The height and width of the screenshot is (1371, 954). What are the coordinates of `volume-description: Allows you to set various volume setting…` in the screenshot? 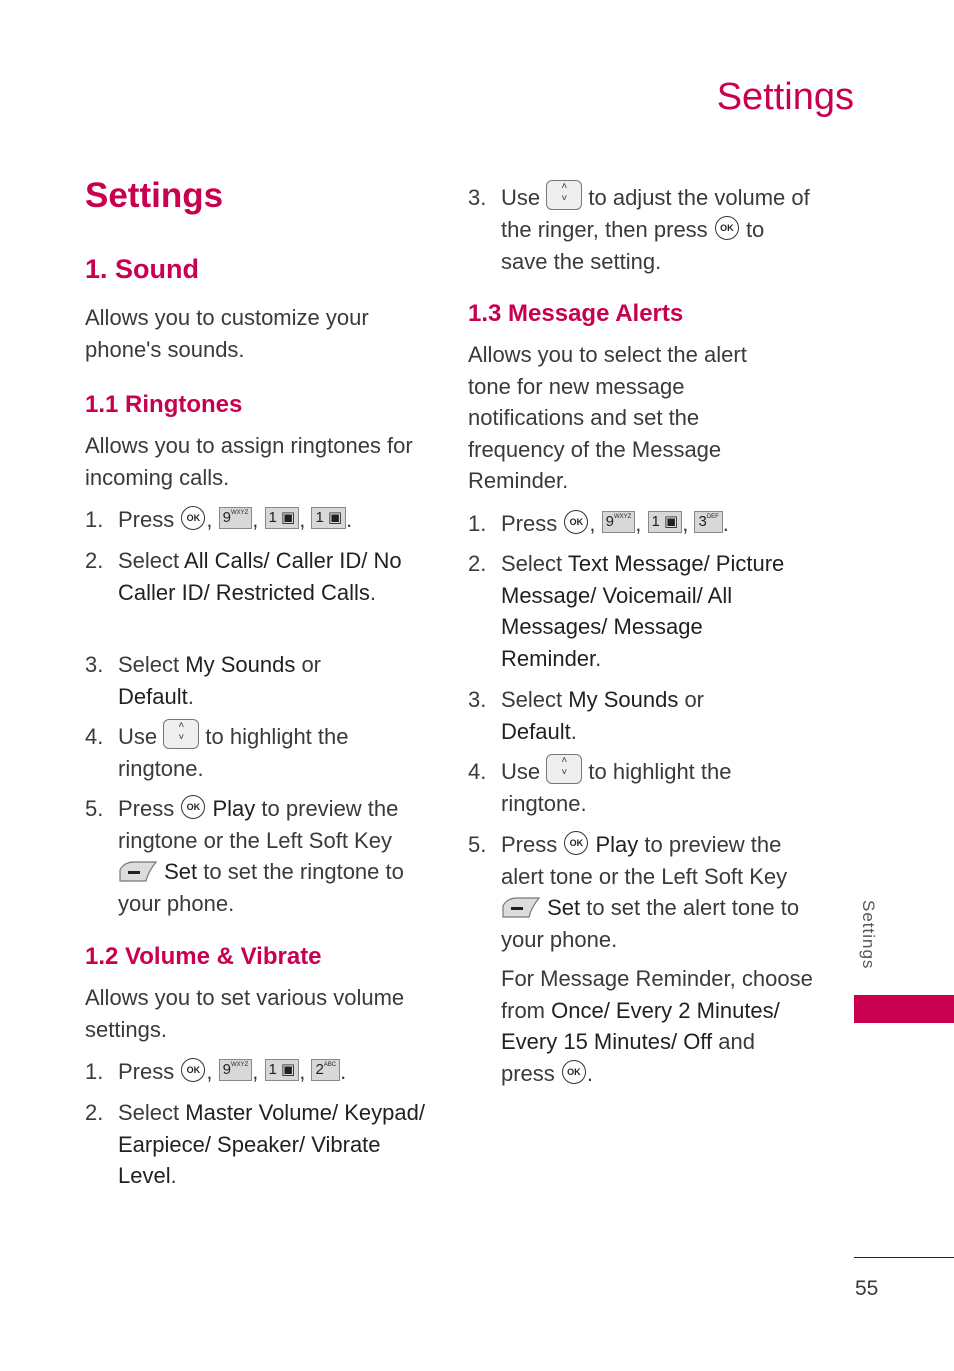 It's located at (245, 1013).